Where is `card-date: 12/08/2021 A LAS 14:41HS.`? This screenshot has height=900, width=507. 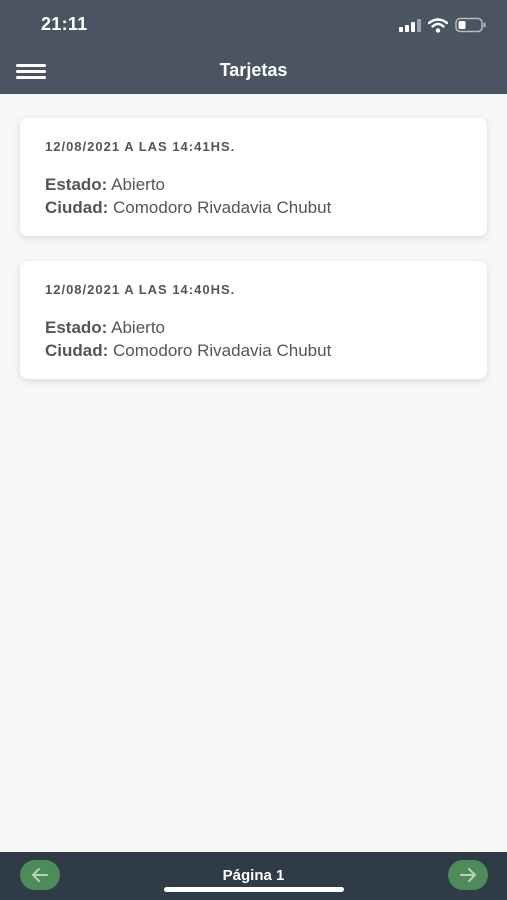 card-date: 12/08/2021 A LAS 14:41HS. is located at coordinates (140, 146).